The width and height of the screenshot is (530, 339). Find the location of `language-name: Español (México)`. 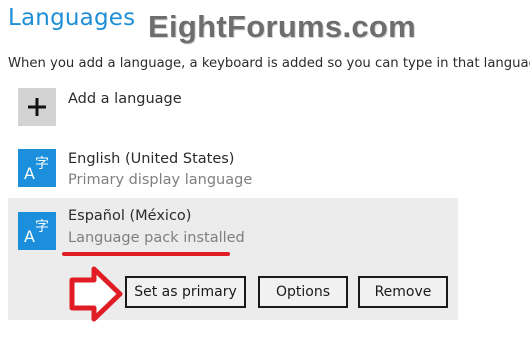

language-name: Español (México) is located at coordinates (130, 216).